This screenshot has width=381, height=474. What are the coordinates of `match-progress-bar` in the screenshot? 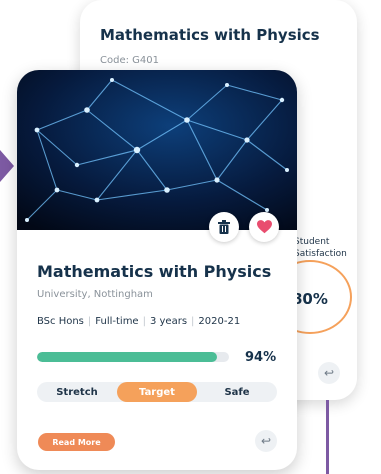 It's located at (133, 357).